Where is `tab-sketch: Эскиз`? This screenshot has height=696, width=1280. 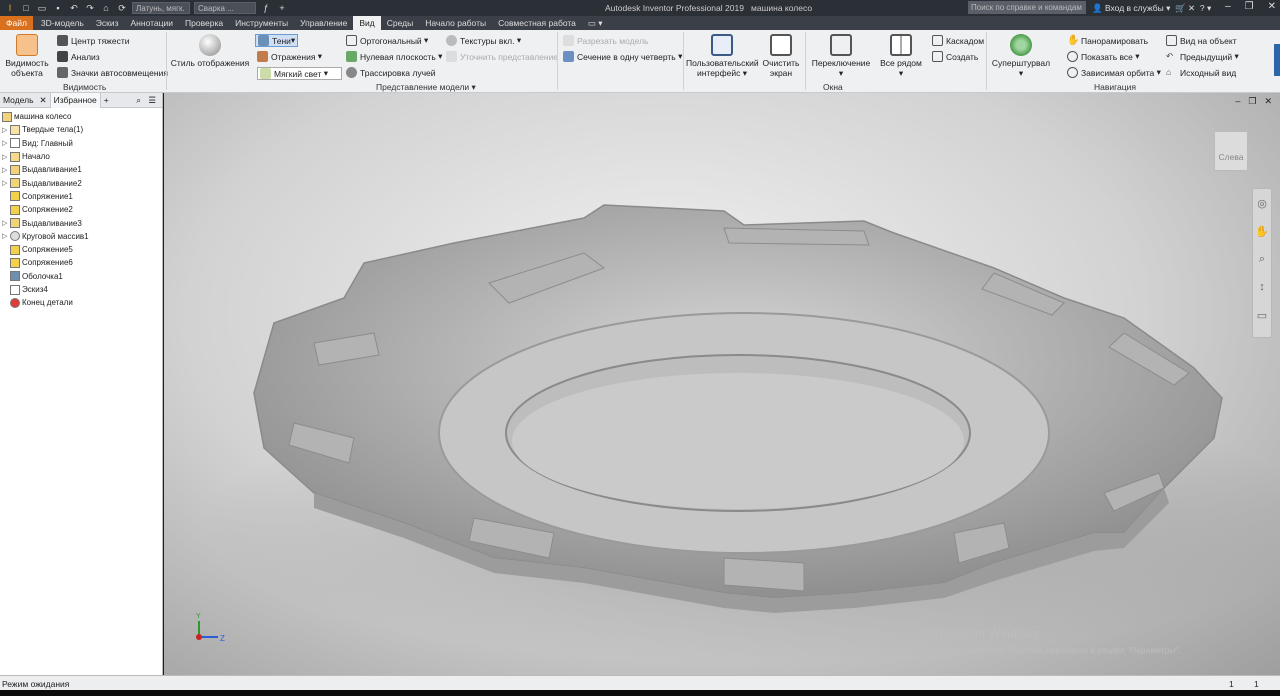 tab-sketch: Эскиз is located at coordinates (107, 23).